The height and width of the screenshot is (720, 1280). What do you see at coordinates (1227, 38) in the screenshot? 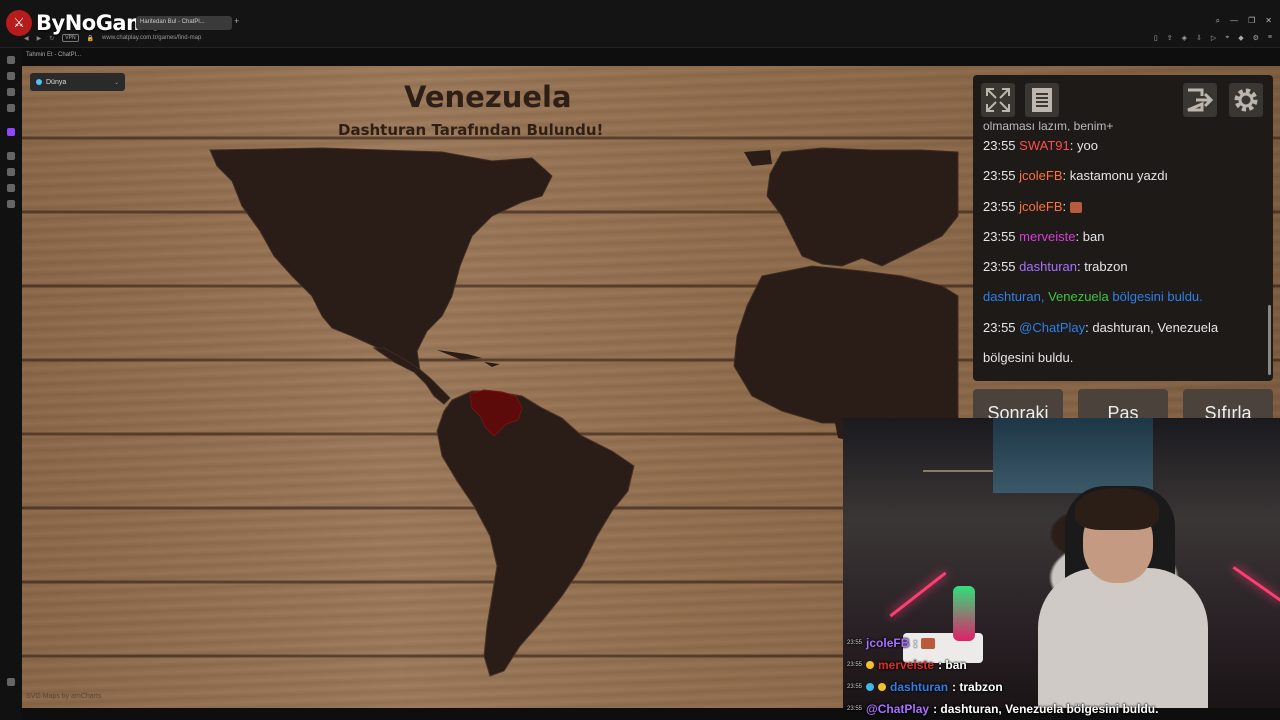
I see `pin-icon: ⌖` at bounding box center [1227, 38].